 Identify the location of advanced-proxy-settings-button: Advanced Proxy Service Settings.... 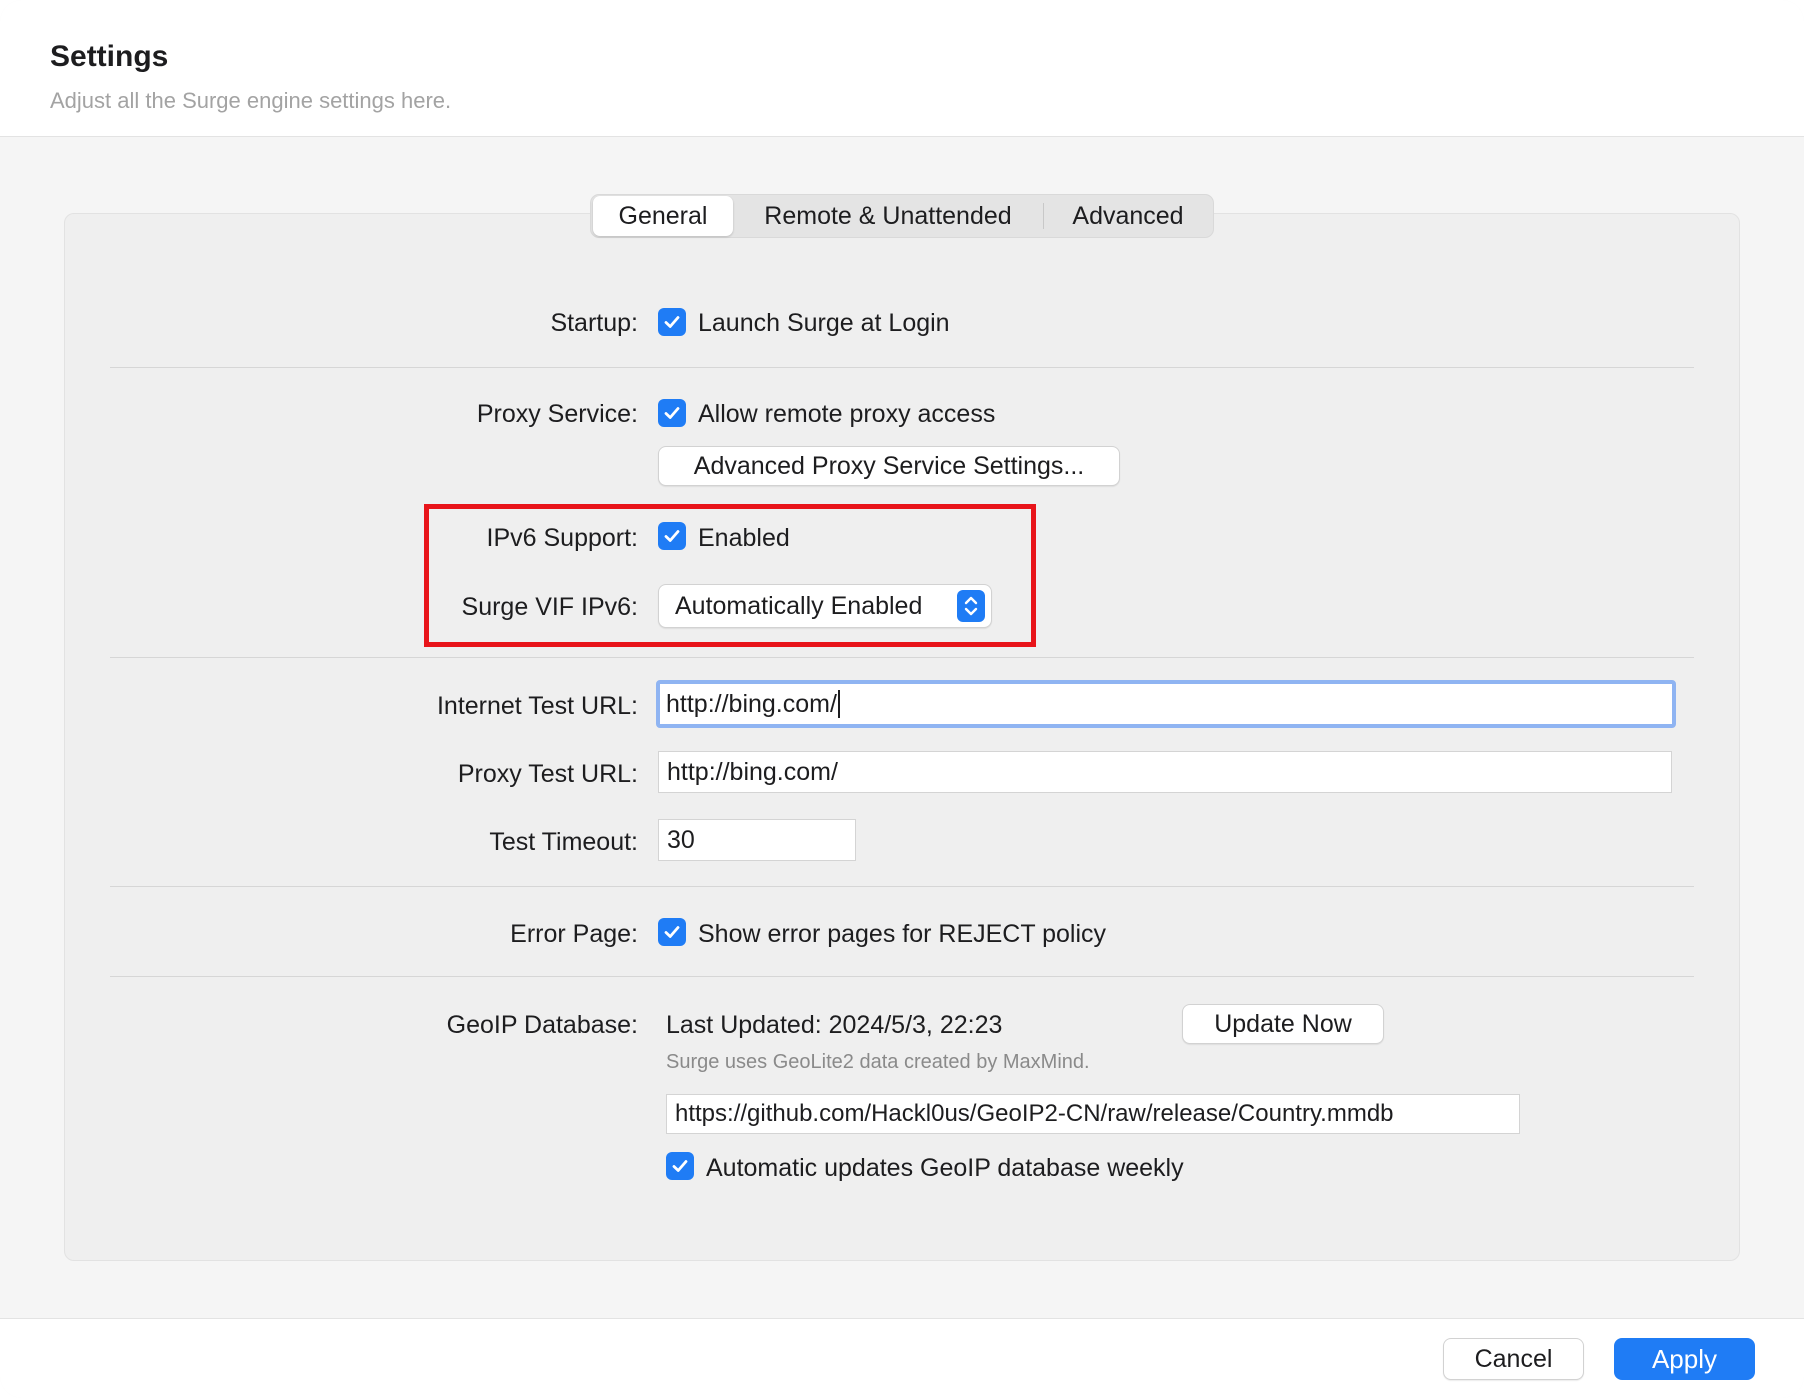
(889, 466).